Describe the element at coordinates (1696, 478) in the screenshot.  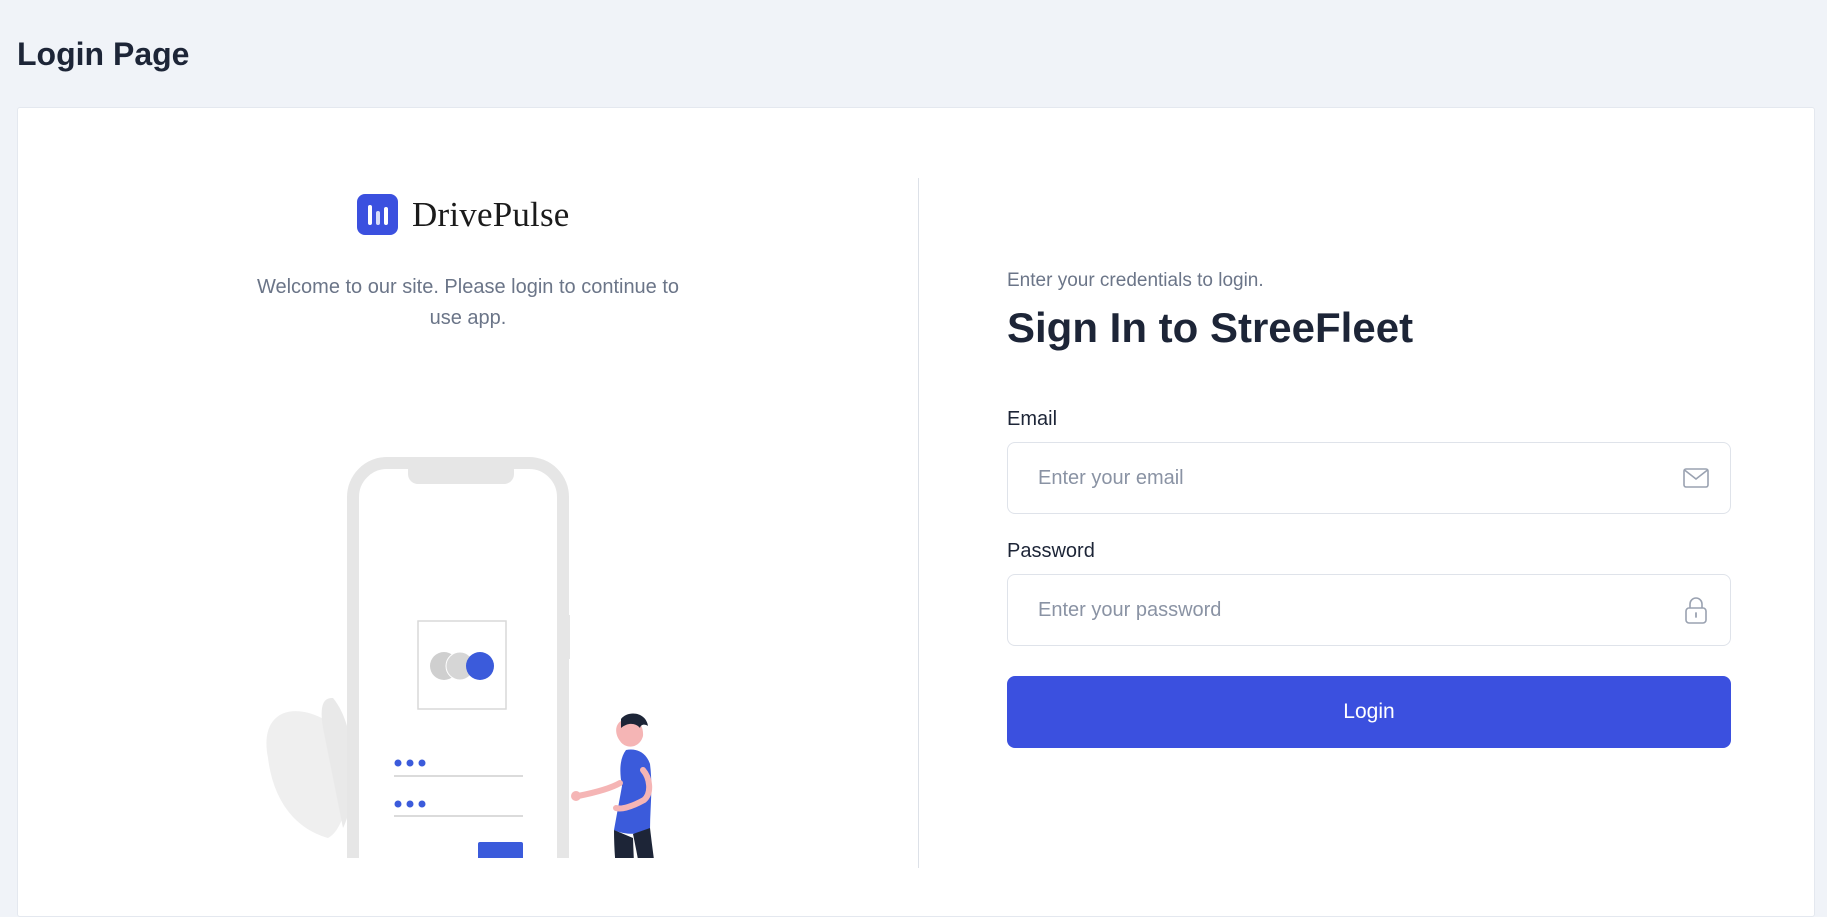
I see `mail-icon` at that location.